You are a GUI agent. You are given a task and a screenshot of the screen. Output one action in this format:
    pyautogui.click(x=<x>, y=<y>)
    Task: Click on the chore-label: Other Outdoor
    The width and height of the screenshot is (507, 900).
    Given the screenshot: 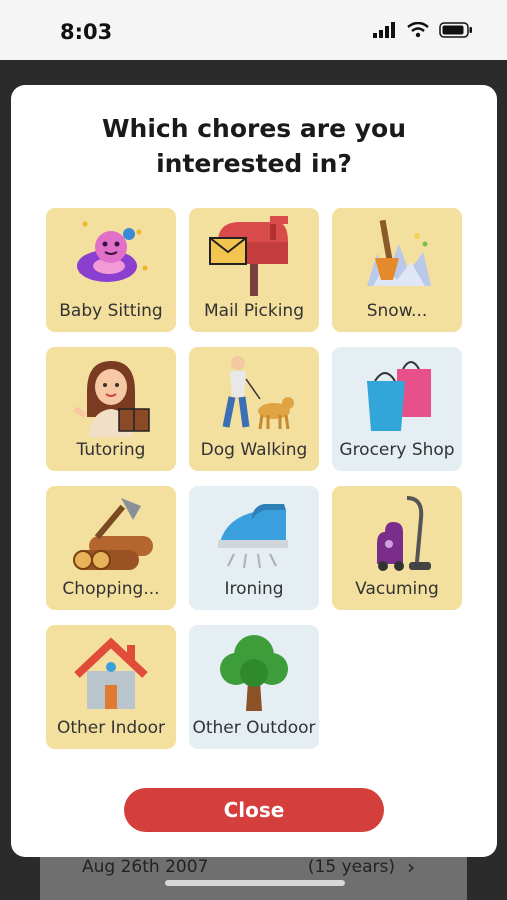 What is the action you would take?
    pyautogui.click(x=254, y=728)
    